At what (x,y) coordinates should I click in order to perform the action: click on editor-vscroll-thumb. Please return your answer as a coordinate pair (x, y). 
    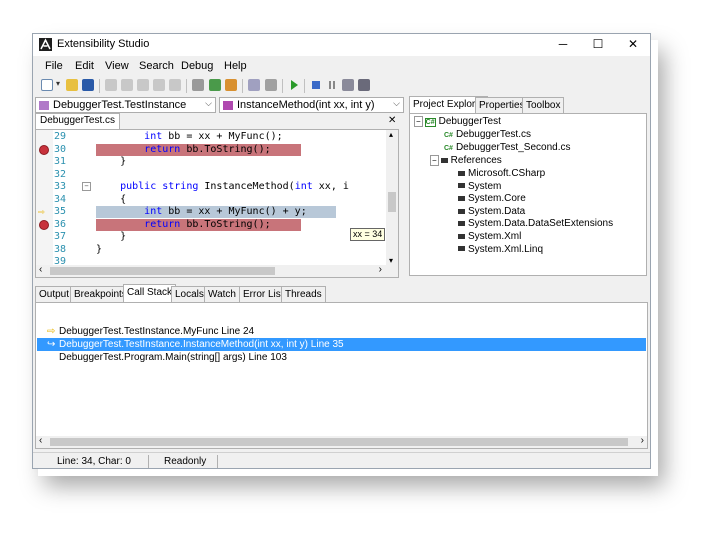
    Looking at the image, I should click on (392, 202).